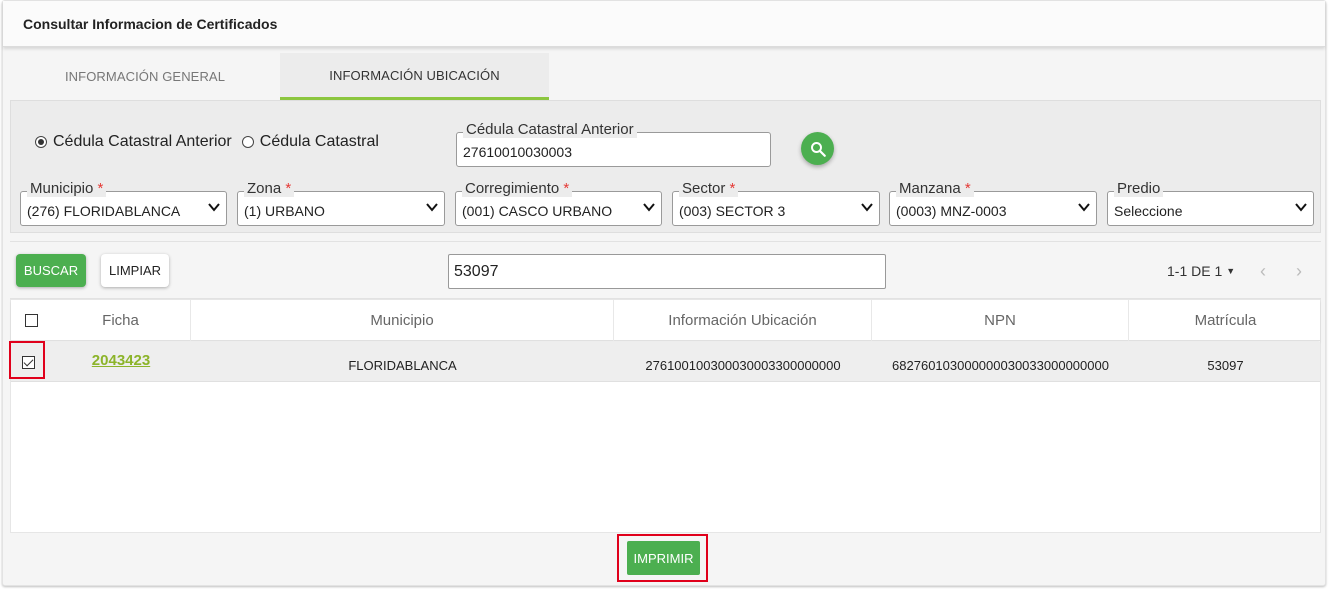 This screenshot has height=589, width=1329. What do you see at coordinates (341, 203) in the screenshot?
I see `zona-select: Zona * (1) URBANO` at bounding box center [341, 203].